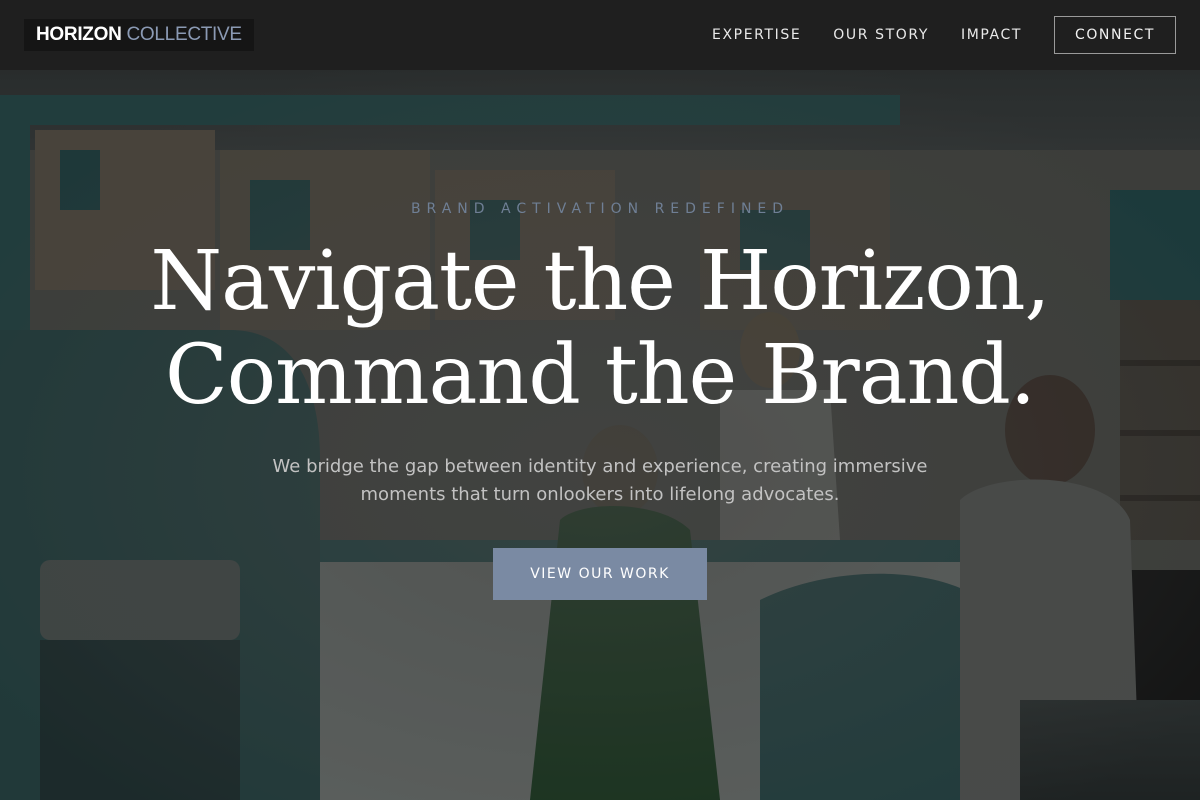 The height and width of the screenshot is (800, 1200). What do you see at coordinates (881, 35) in the screenshot?
I see `nav-link-our-story: OUR STORY` at bounding box center [881, 35].